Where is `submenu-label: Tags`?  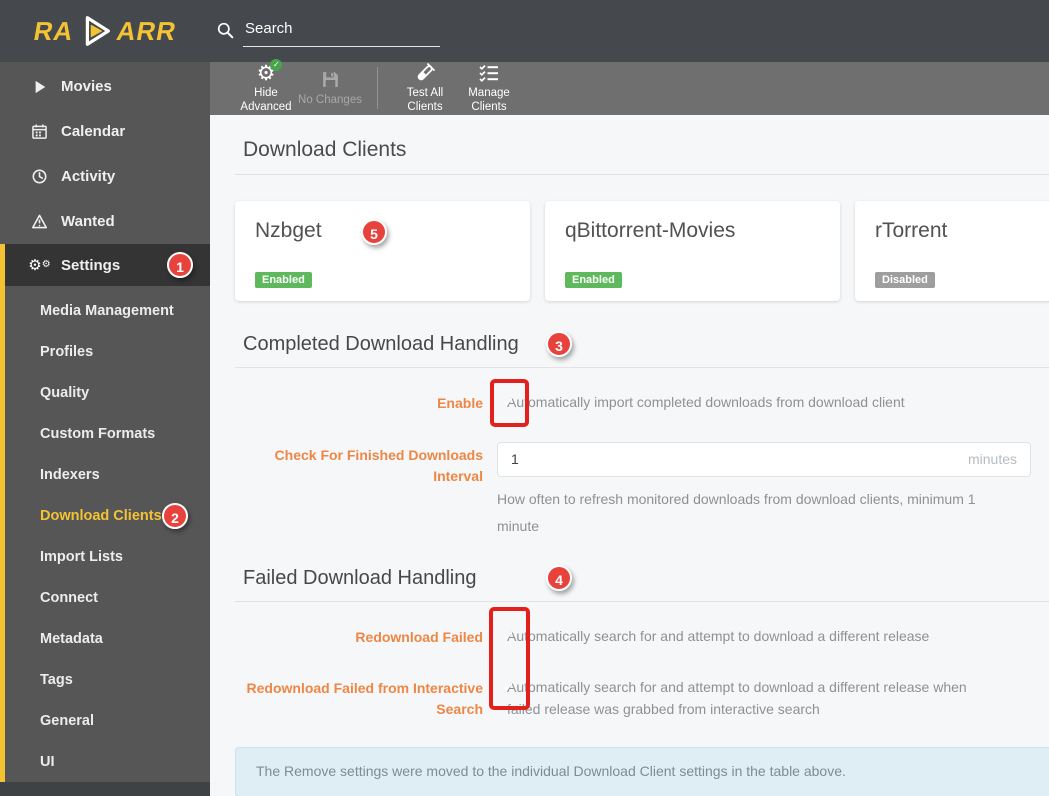
submenu-label: Tags is located at coordinates (56, 679).